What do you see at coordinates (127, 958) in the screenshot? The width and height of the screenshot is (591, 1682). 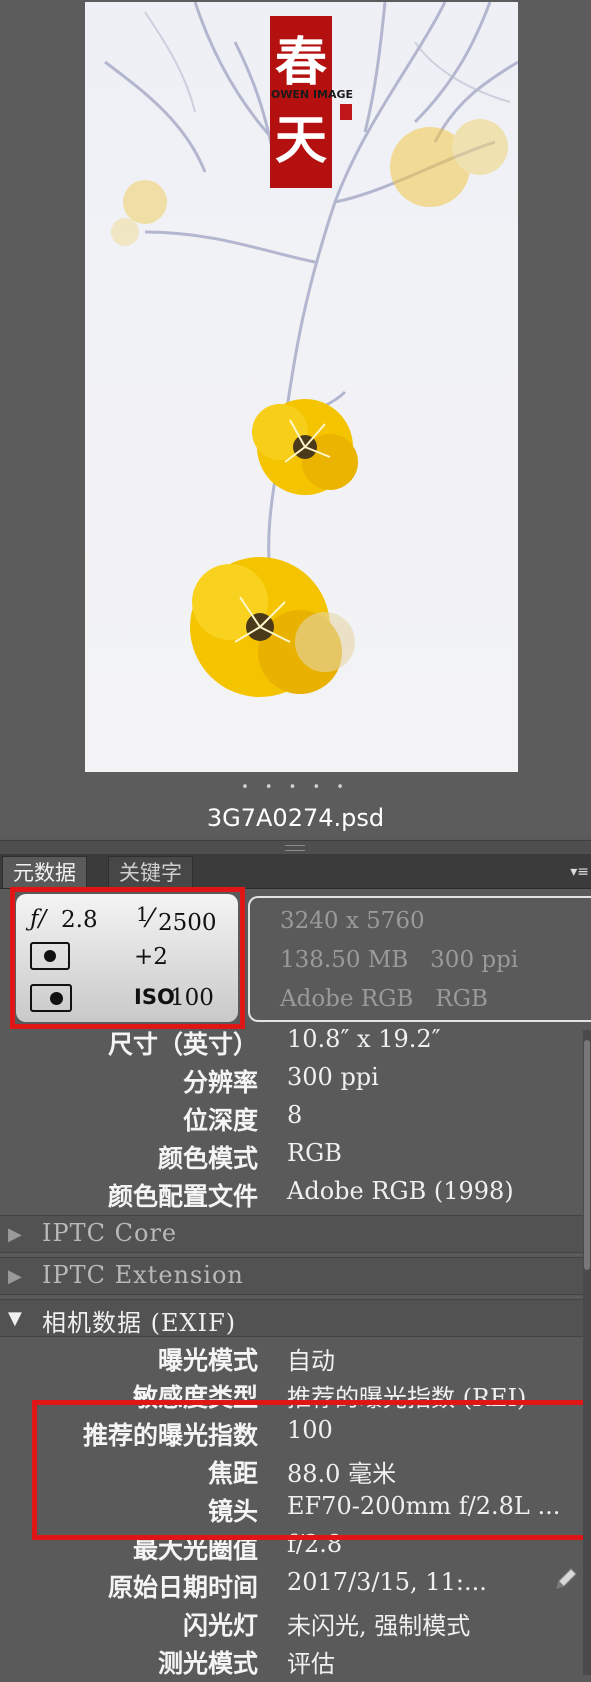 I see `exposure-summary: ƒ/ 2.8 1 ⁄ 2500 +2 ISO 100` at bounding box center [127, 958].